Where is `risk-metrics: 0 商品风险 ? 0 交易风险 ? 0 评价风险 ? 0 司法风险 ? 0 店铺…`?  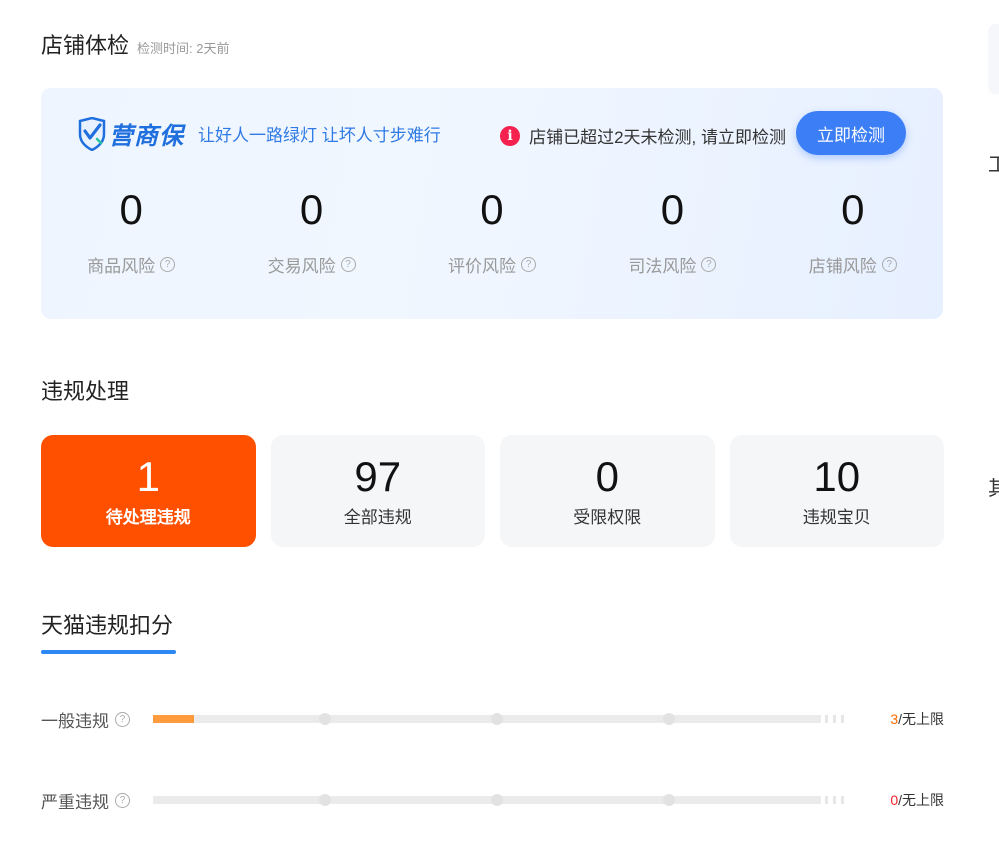 risk-metrics: 0 商品风险 ? 0 交易风险 ? 0 评价风险 ? 0 司法风险 ? 0 店铺… is located at coordinates (492, 230).